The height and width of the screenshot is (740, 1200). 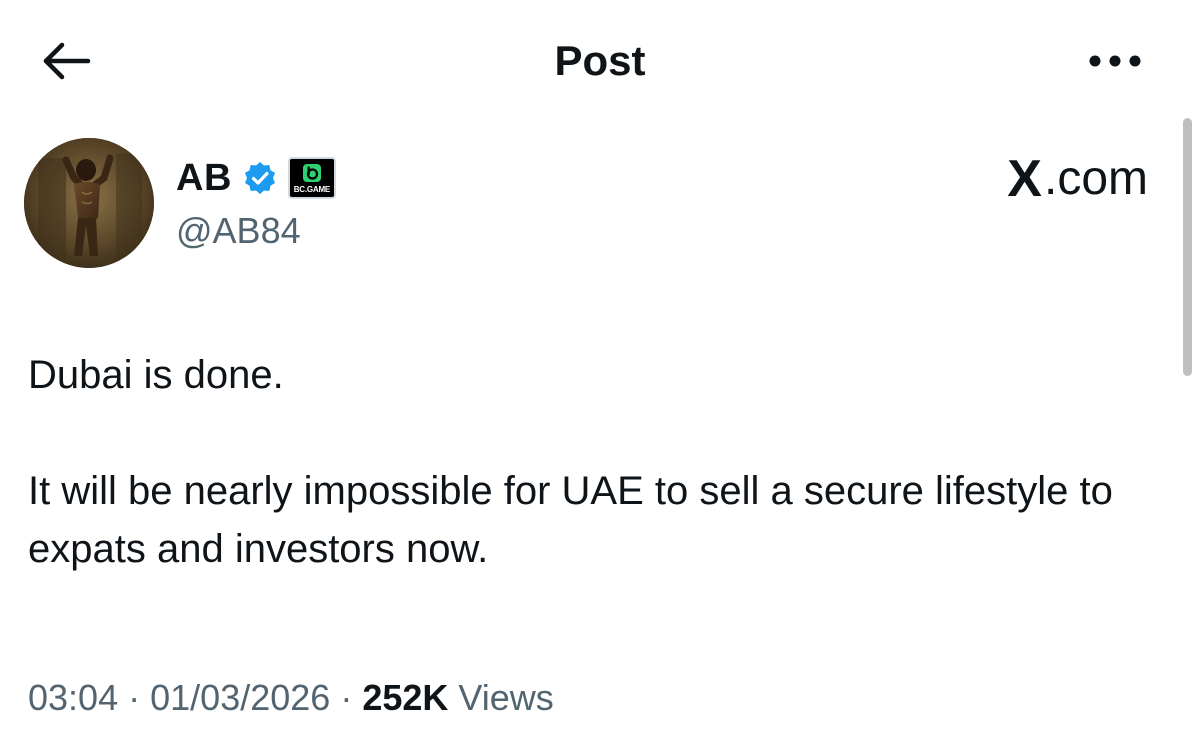 I want to click on author-row: AB BC.GAME, so click(x=256, y=178).